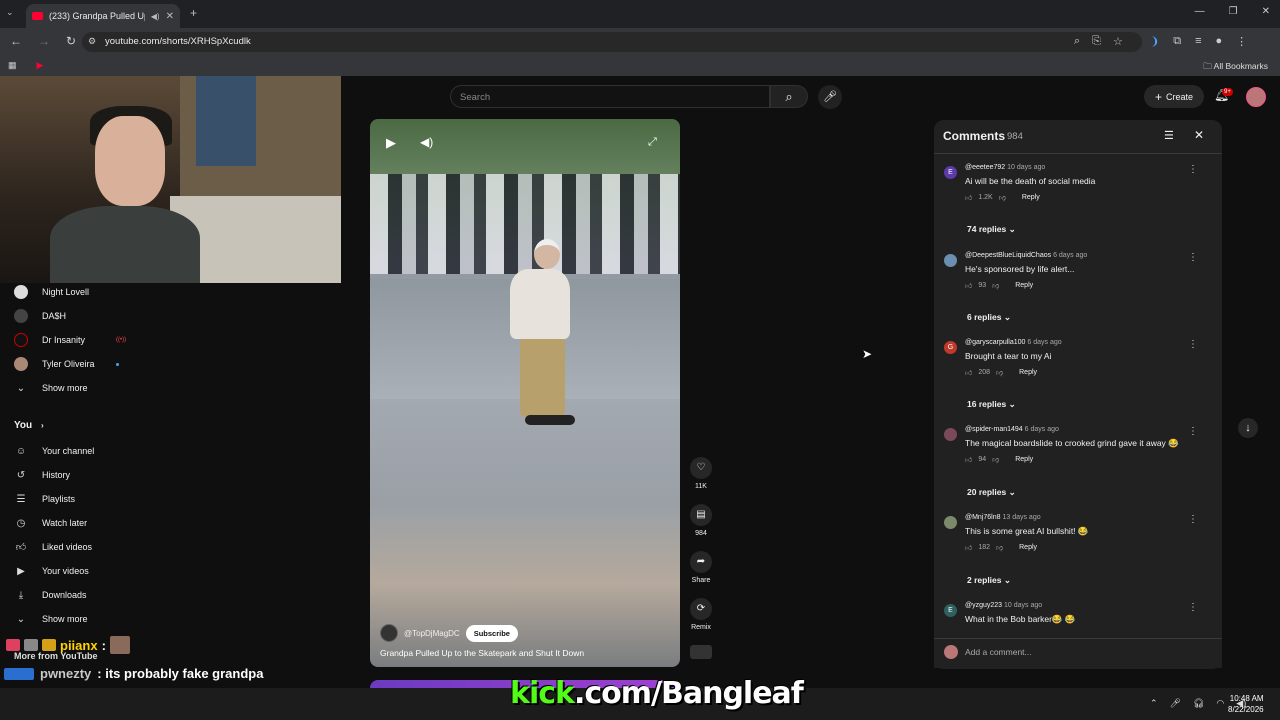 The image size is (1280, 720). What do you see at coordinates (983, 605) in the screenshot?
I see `comment-user: @yzguy223` at bounding box center [983, 605].